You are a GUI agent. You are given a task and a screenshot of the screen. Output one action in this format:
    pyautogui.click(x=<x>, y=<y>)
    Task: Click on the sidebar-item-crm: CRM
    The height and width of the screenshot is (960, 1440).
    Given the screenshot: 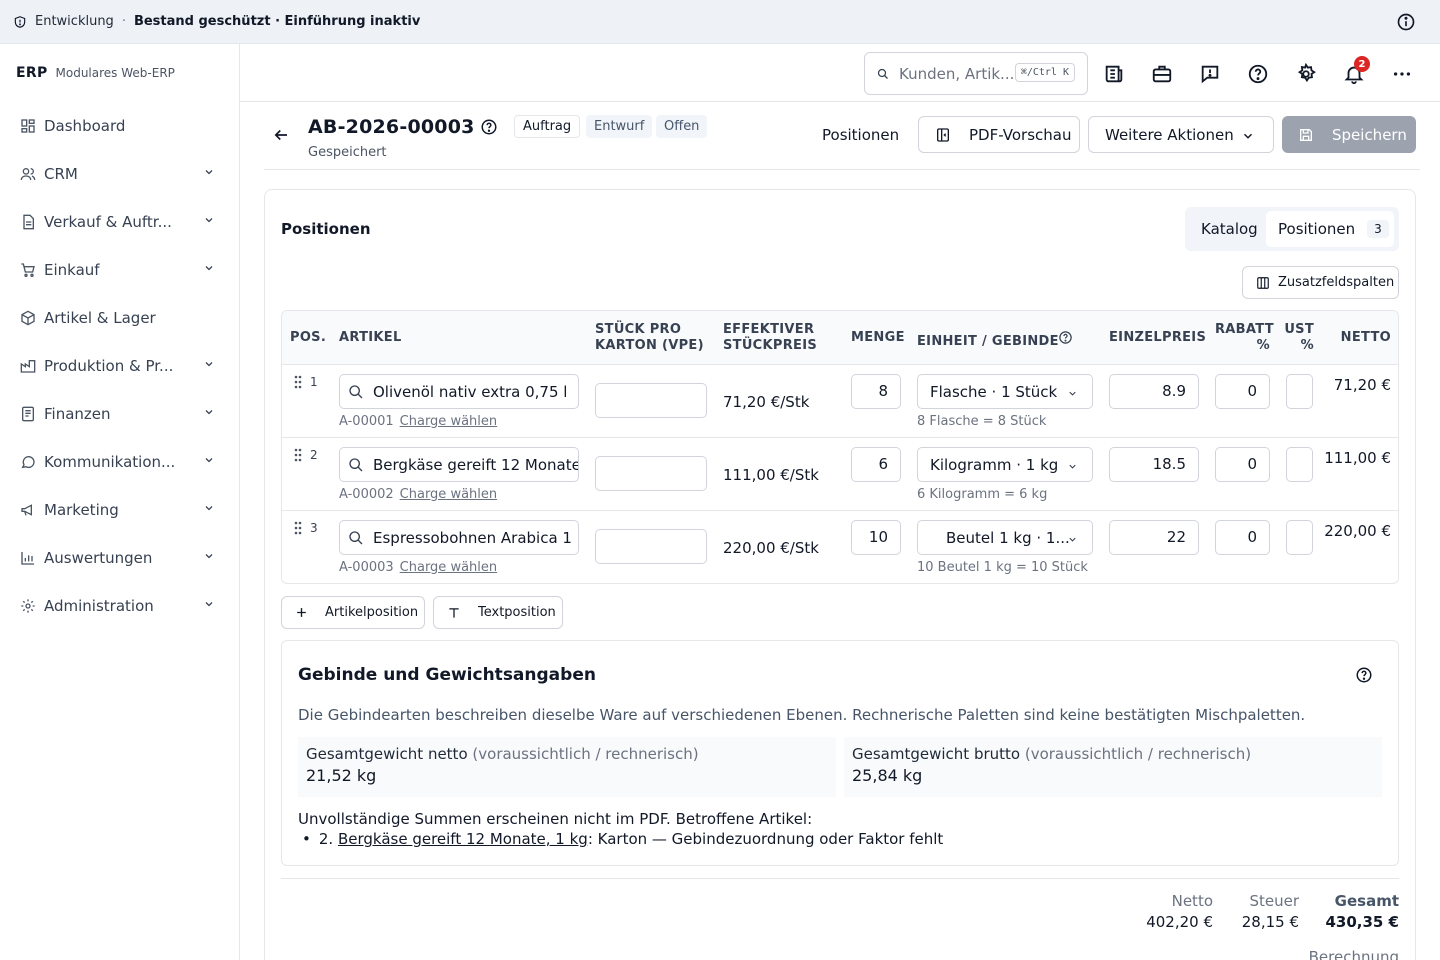 What is the action you would take?
    pyautogui.click(x=119, y=174)
    